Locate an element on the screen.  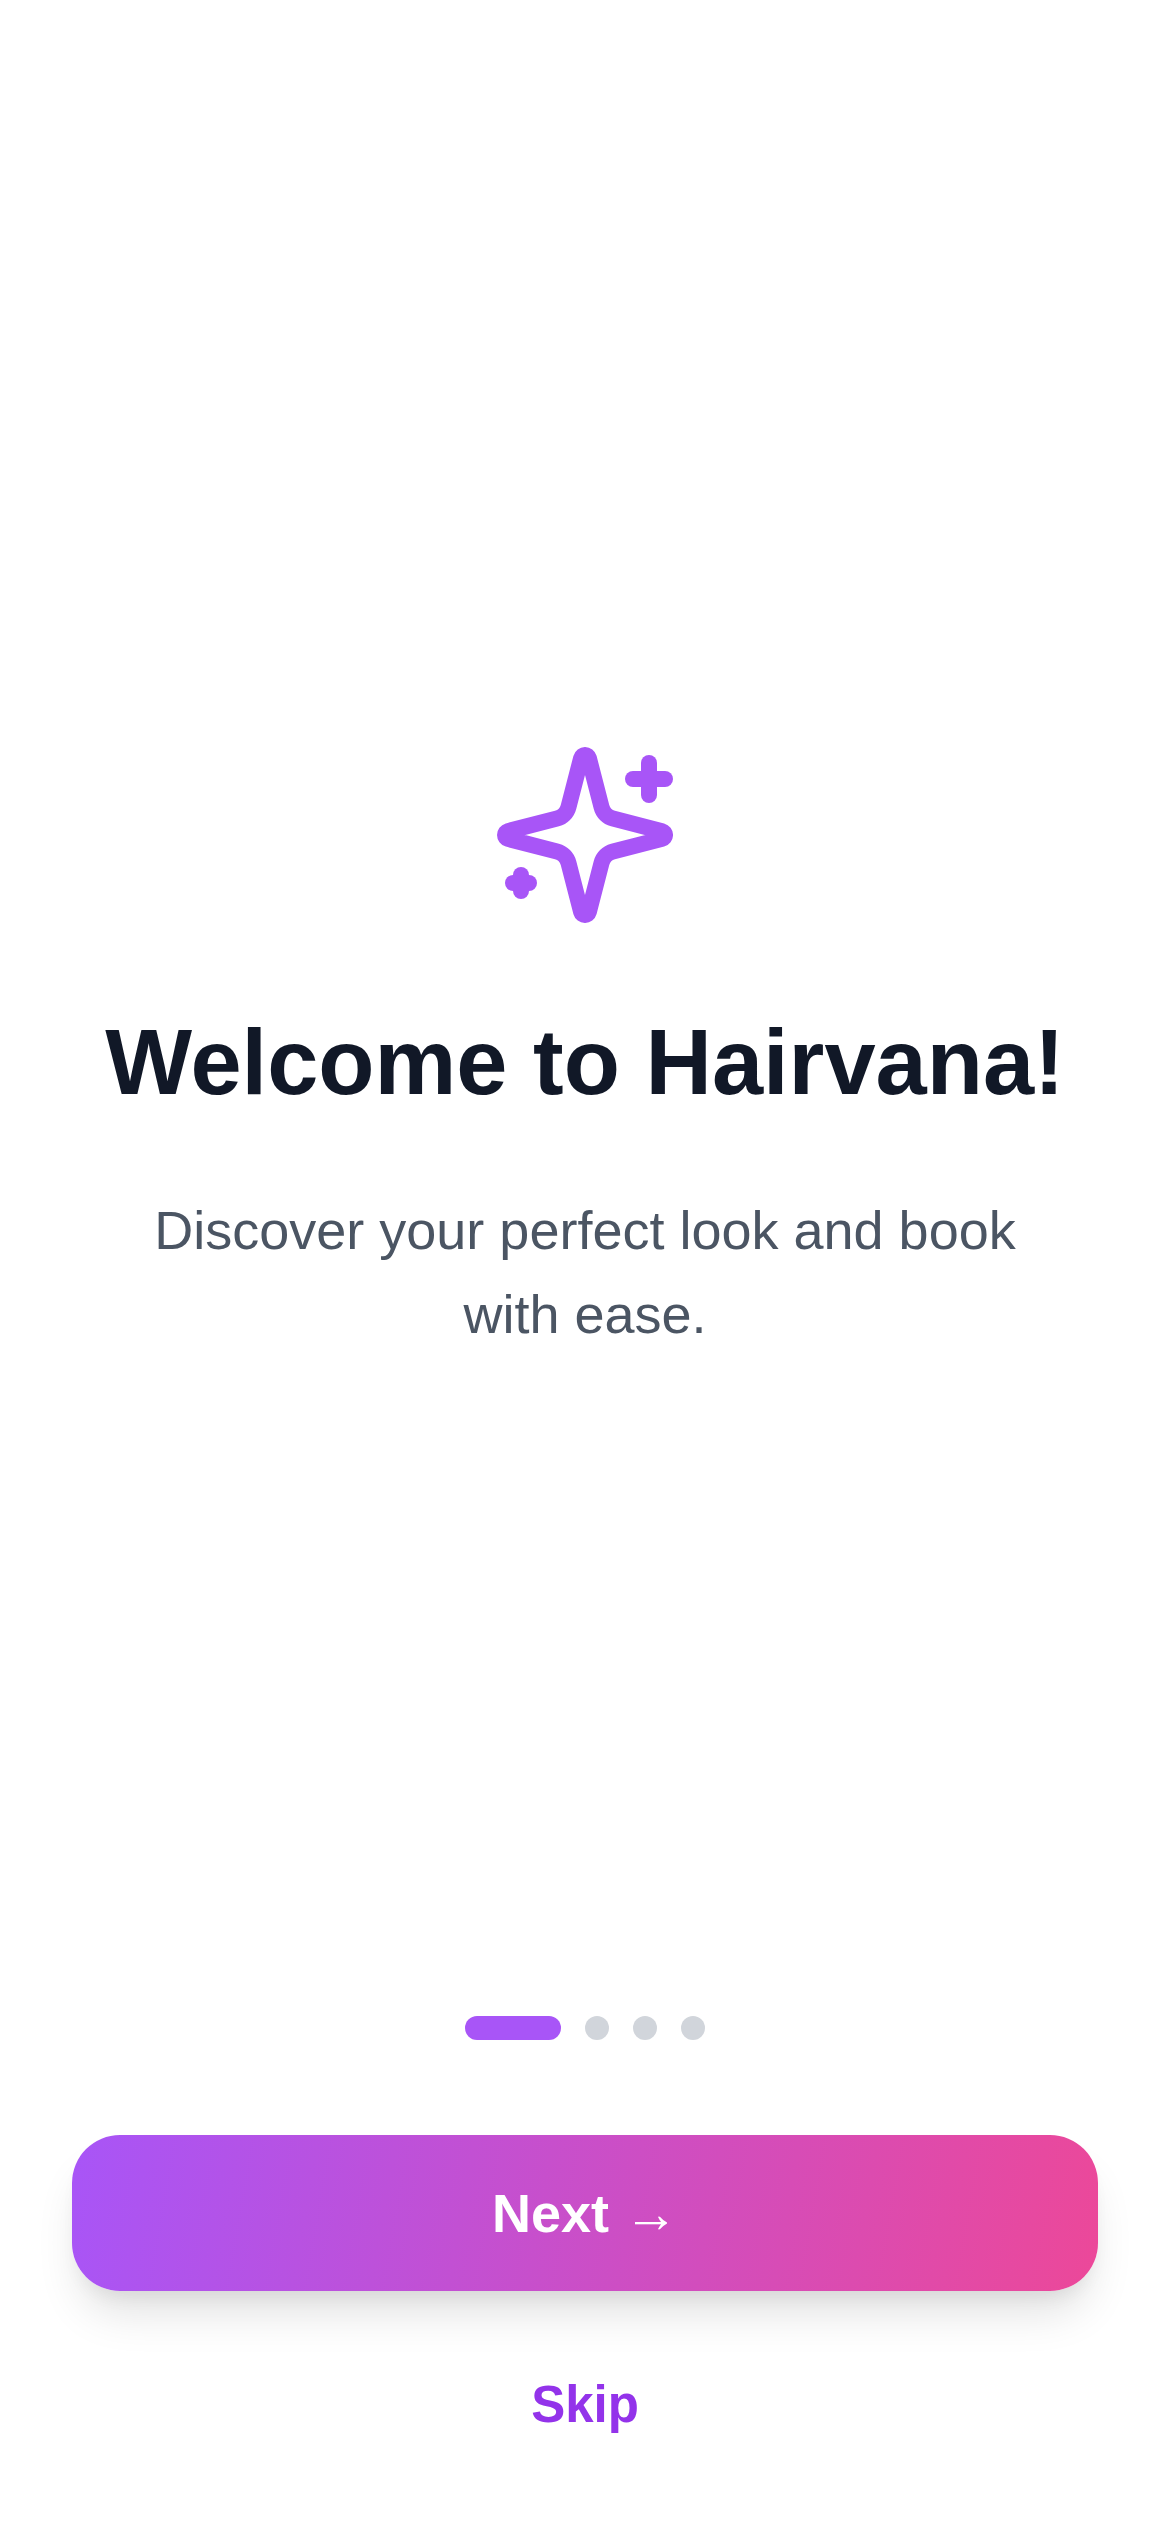
welcome-subtitle: Discover your perfect look and book with ease. is located at coordinates (585, 1272).